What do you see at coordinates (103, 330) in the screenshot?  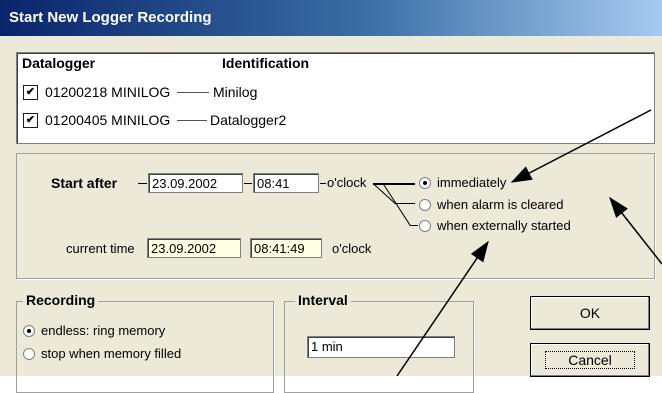 I see `recording-endless-label: endless: ring memory` at bounding box center [103, 330].